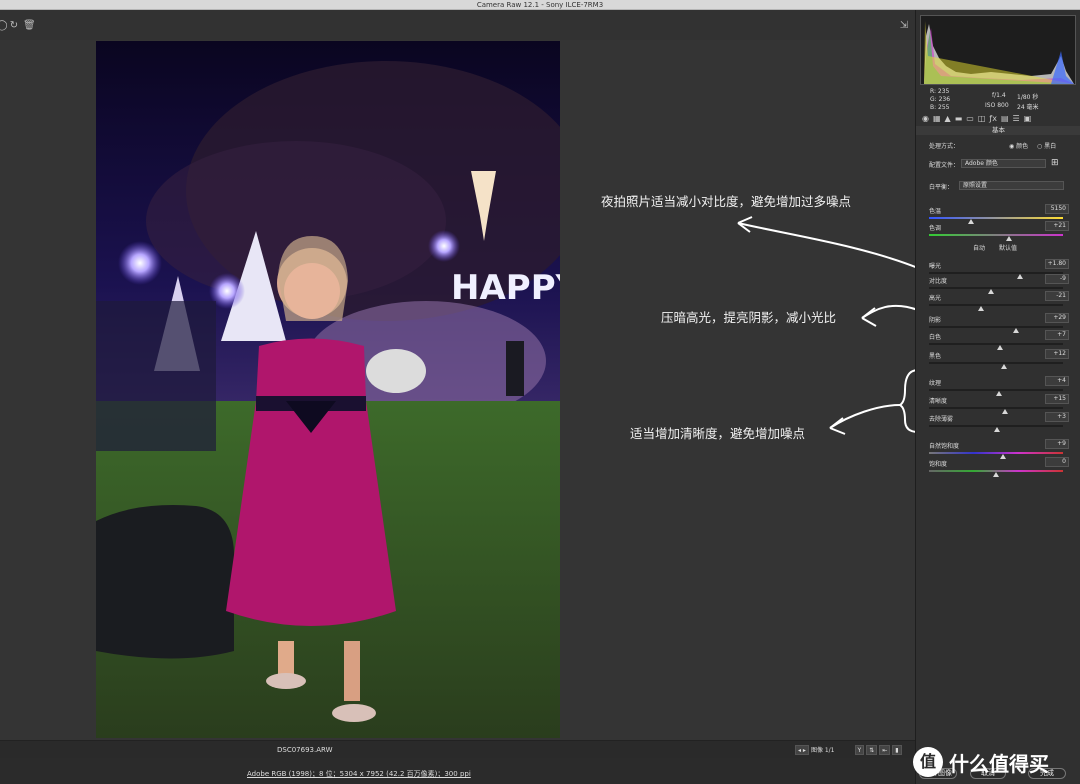 This screenshot has width=1080, height=784. I want to click on window-title: Camera Raw 12.1 - Sony ILCE-7RM3, so click(540, 5).